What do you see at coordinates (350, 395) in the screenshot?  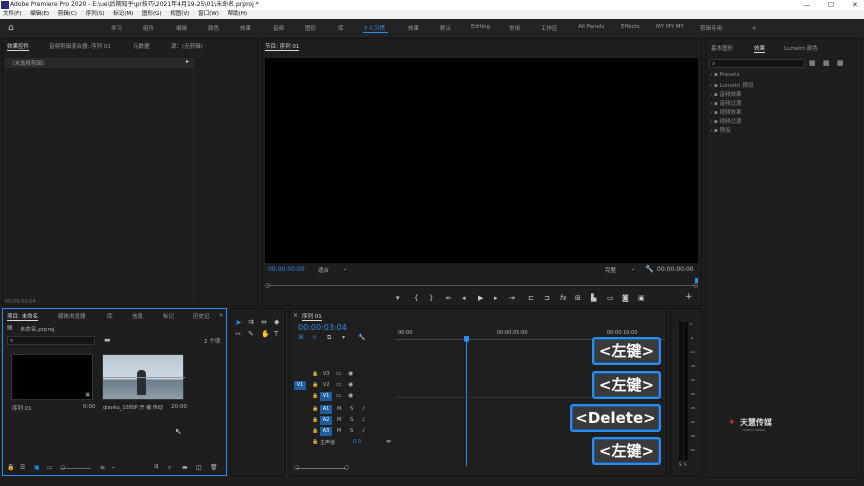 I see `eye-icon: ◉` at bounding box center [350, 395].